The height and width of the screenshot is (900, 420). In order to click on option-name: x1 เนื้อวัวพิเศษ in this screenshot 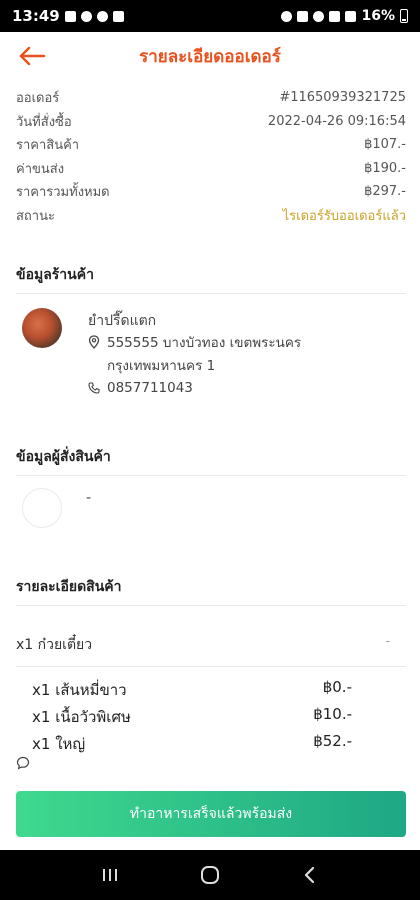, I will do `click(81, 717)`.